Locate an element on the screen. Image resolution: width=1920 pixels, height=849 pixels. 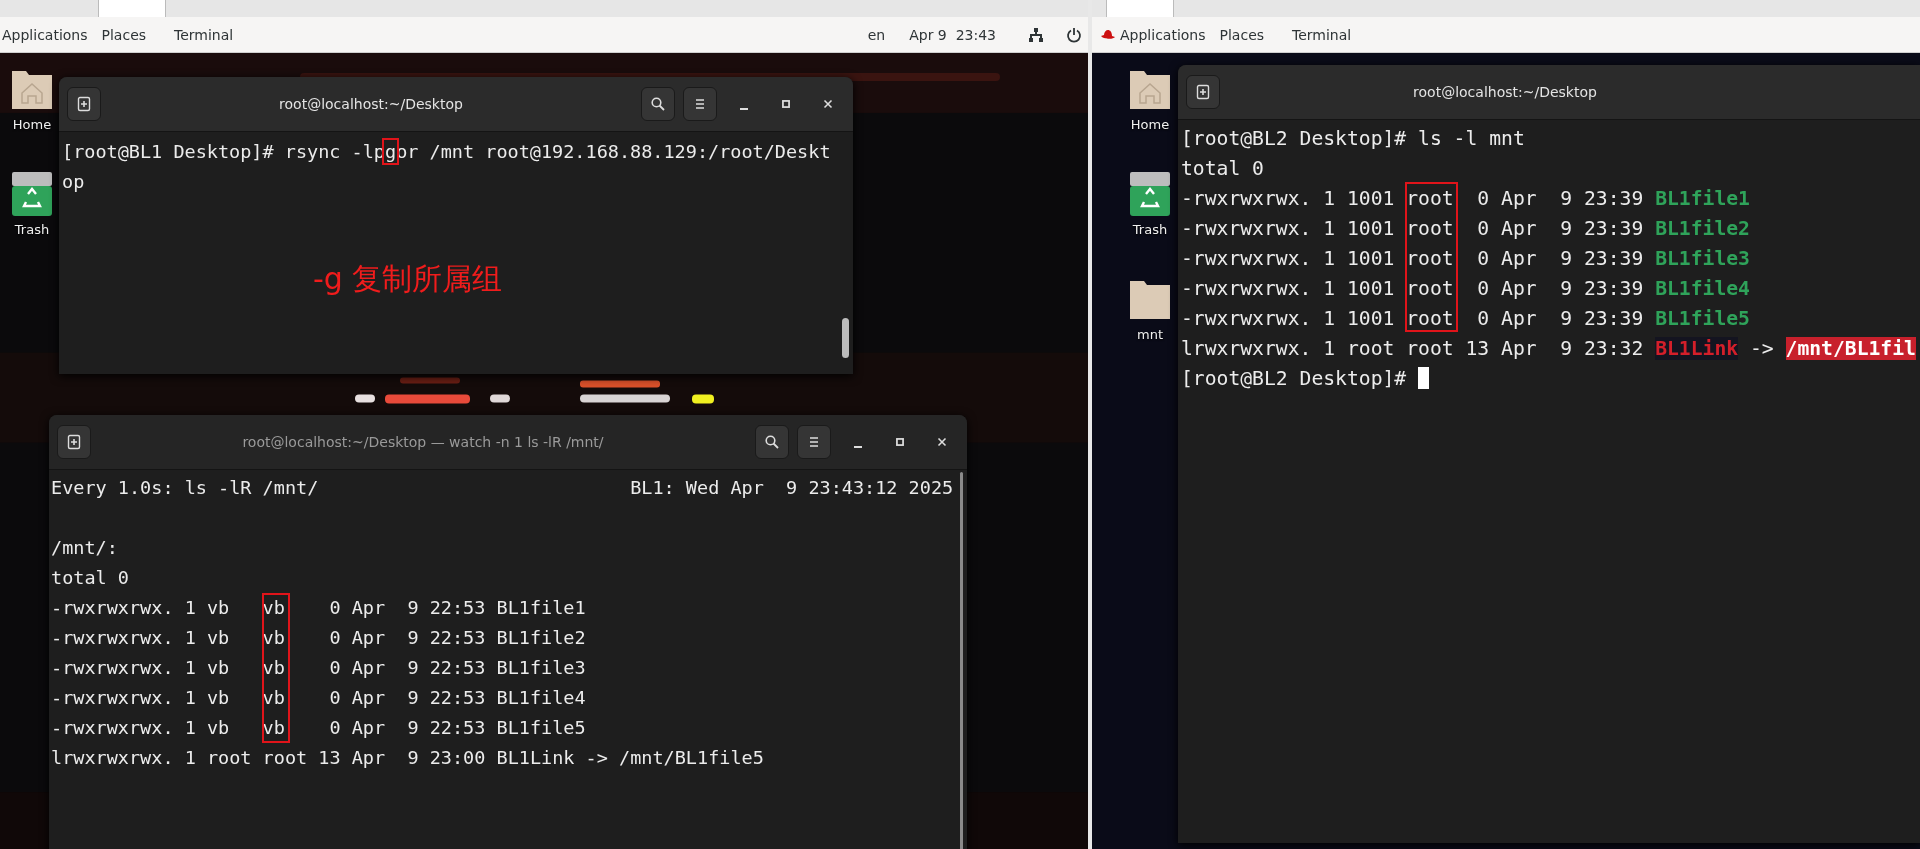
network-icon is located at coordinates (1036, 34).